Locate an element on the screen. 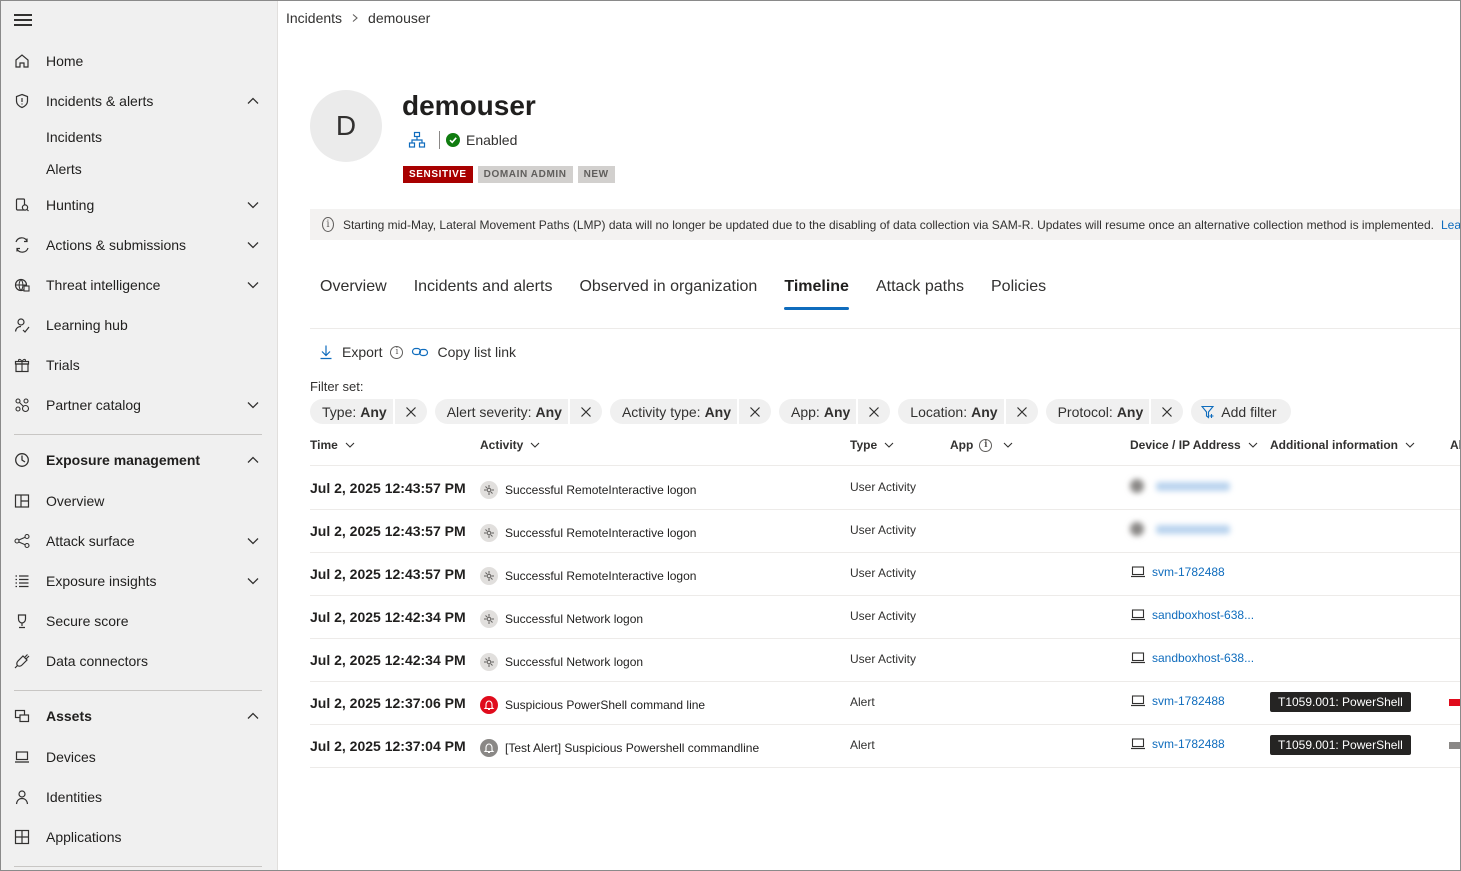  close-icon is located at coordinates (586, 411).